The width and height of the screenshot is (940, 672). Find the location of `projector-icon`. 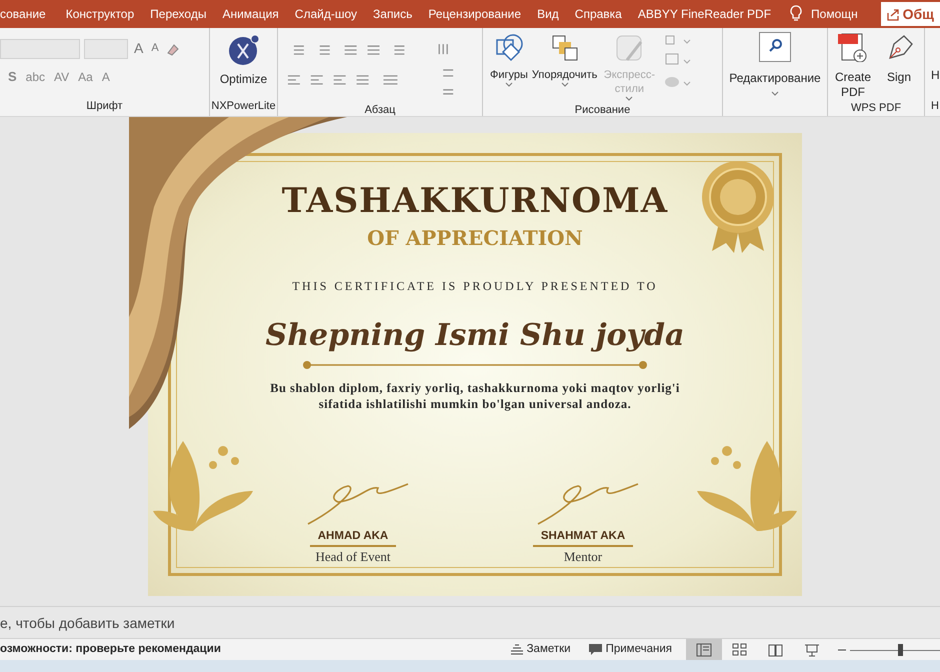

projector-icon is located at coordinates (812, 649).